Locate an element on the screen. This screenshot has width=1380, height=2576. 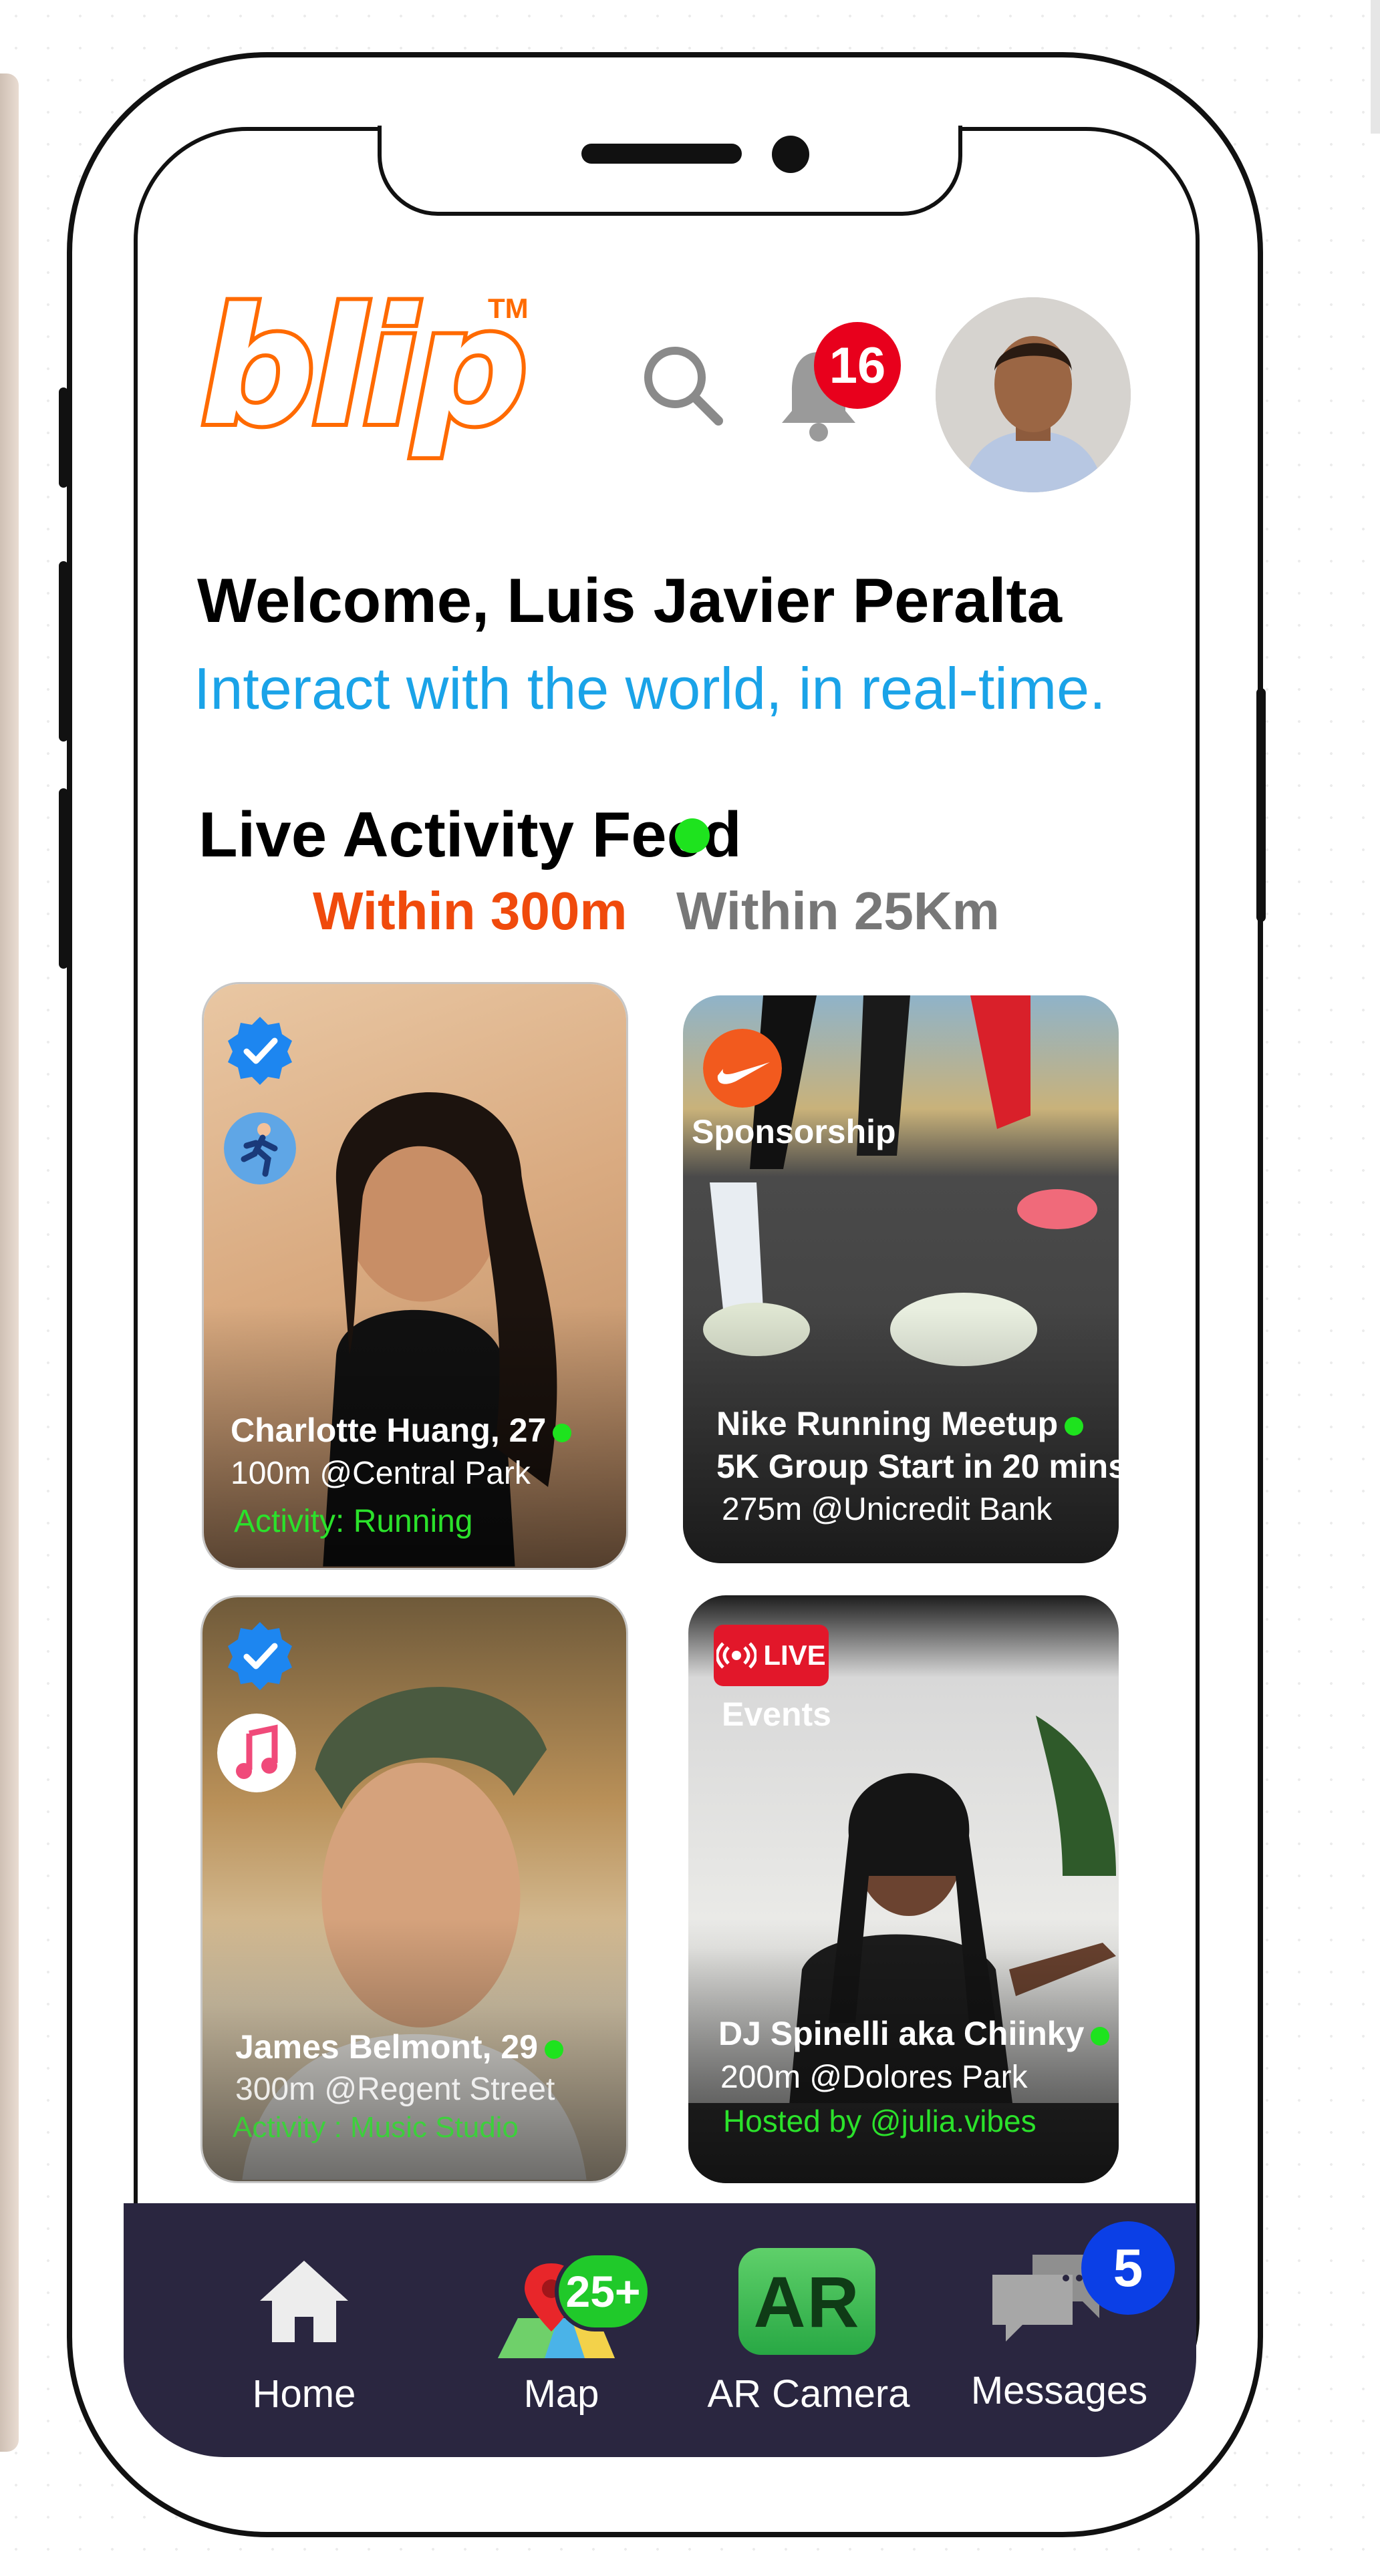
card-location: 200m @Dolores Park is located at coordinates (874, 2077).